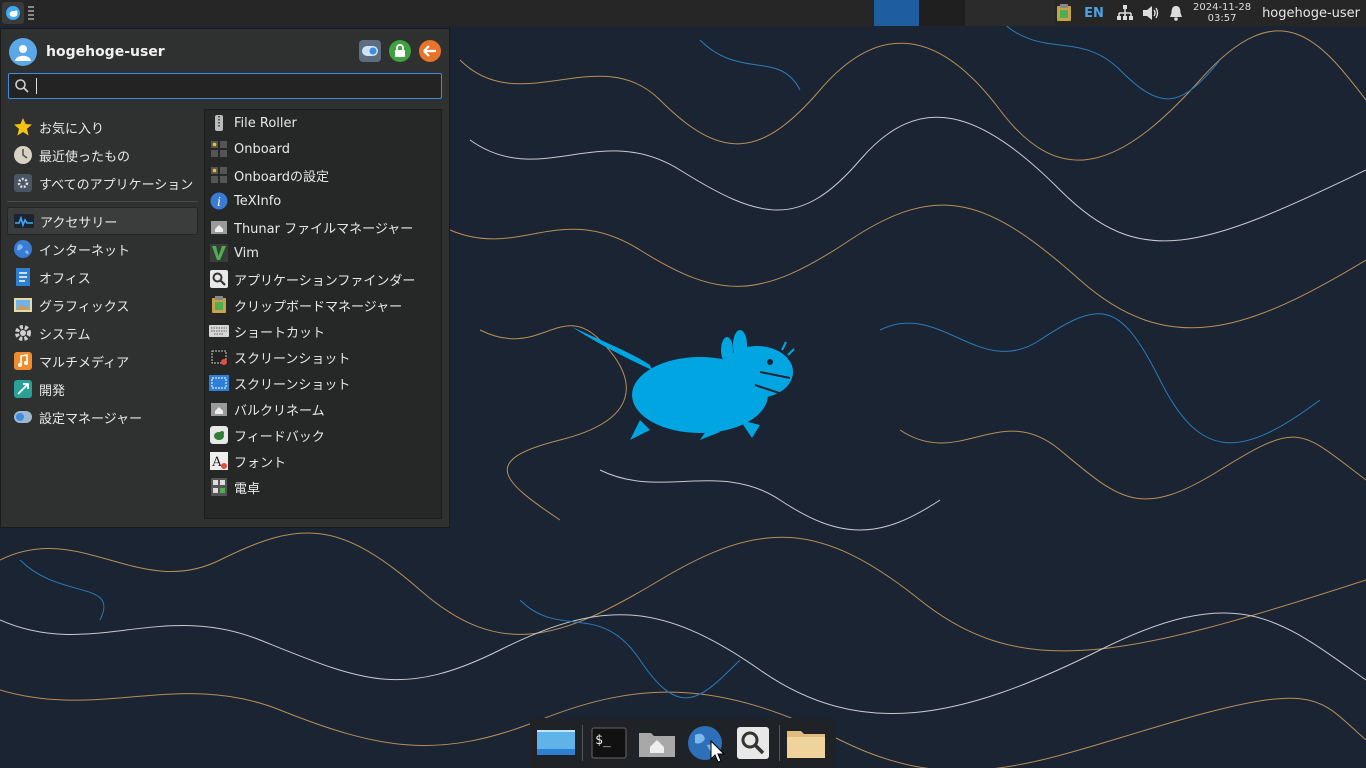 The height and width of the screenshot is (768, 1366). Describe the element at coordinates (246, 253) in the screenshot. I see `app-label: Vim` at that location.